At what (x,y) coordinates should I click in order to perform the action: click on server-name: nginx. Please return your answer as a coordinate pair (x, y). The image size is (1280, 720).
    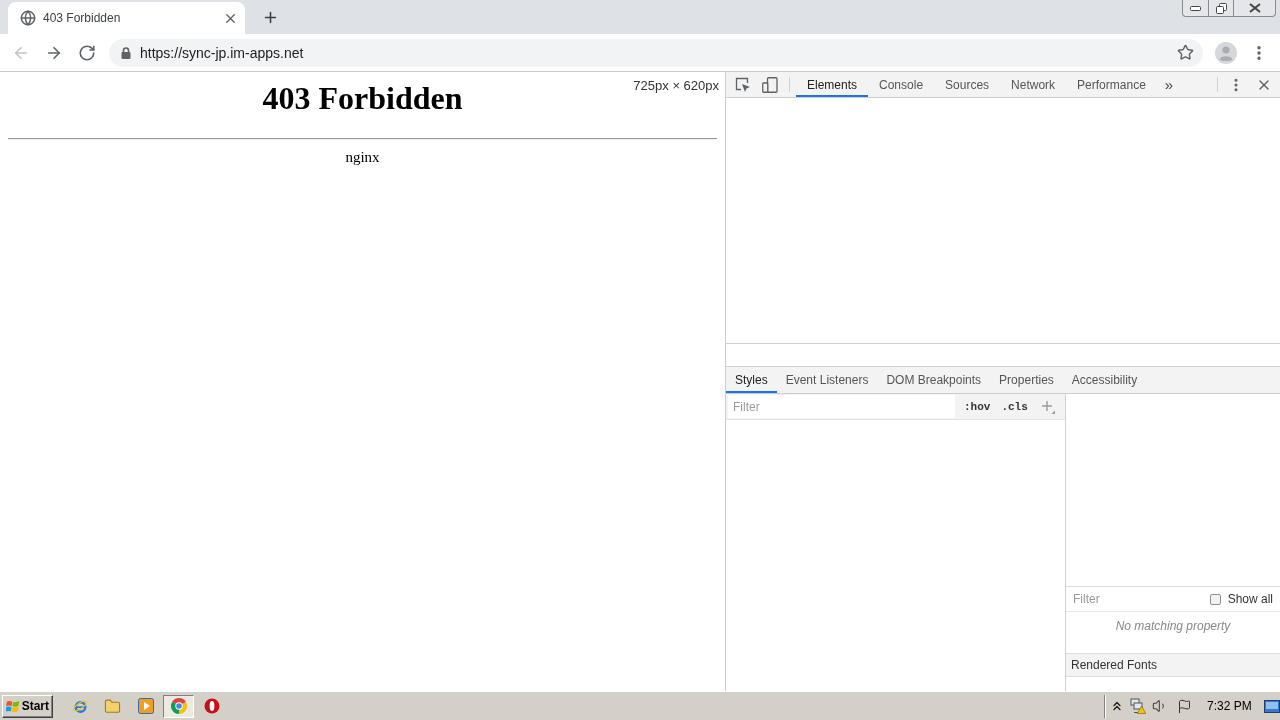
    Looking at the image, I should click on (362, 157).